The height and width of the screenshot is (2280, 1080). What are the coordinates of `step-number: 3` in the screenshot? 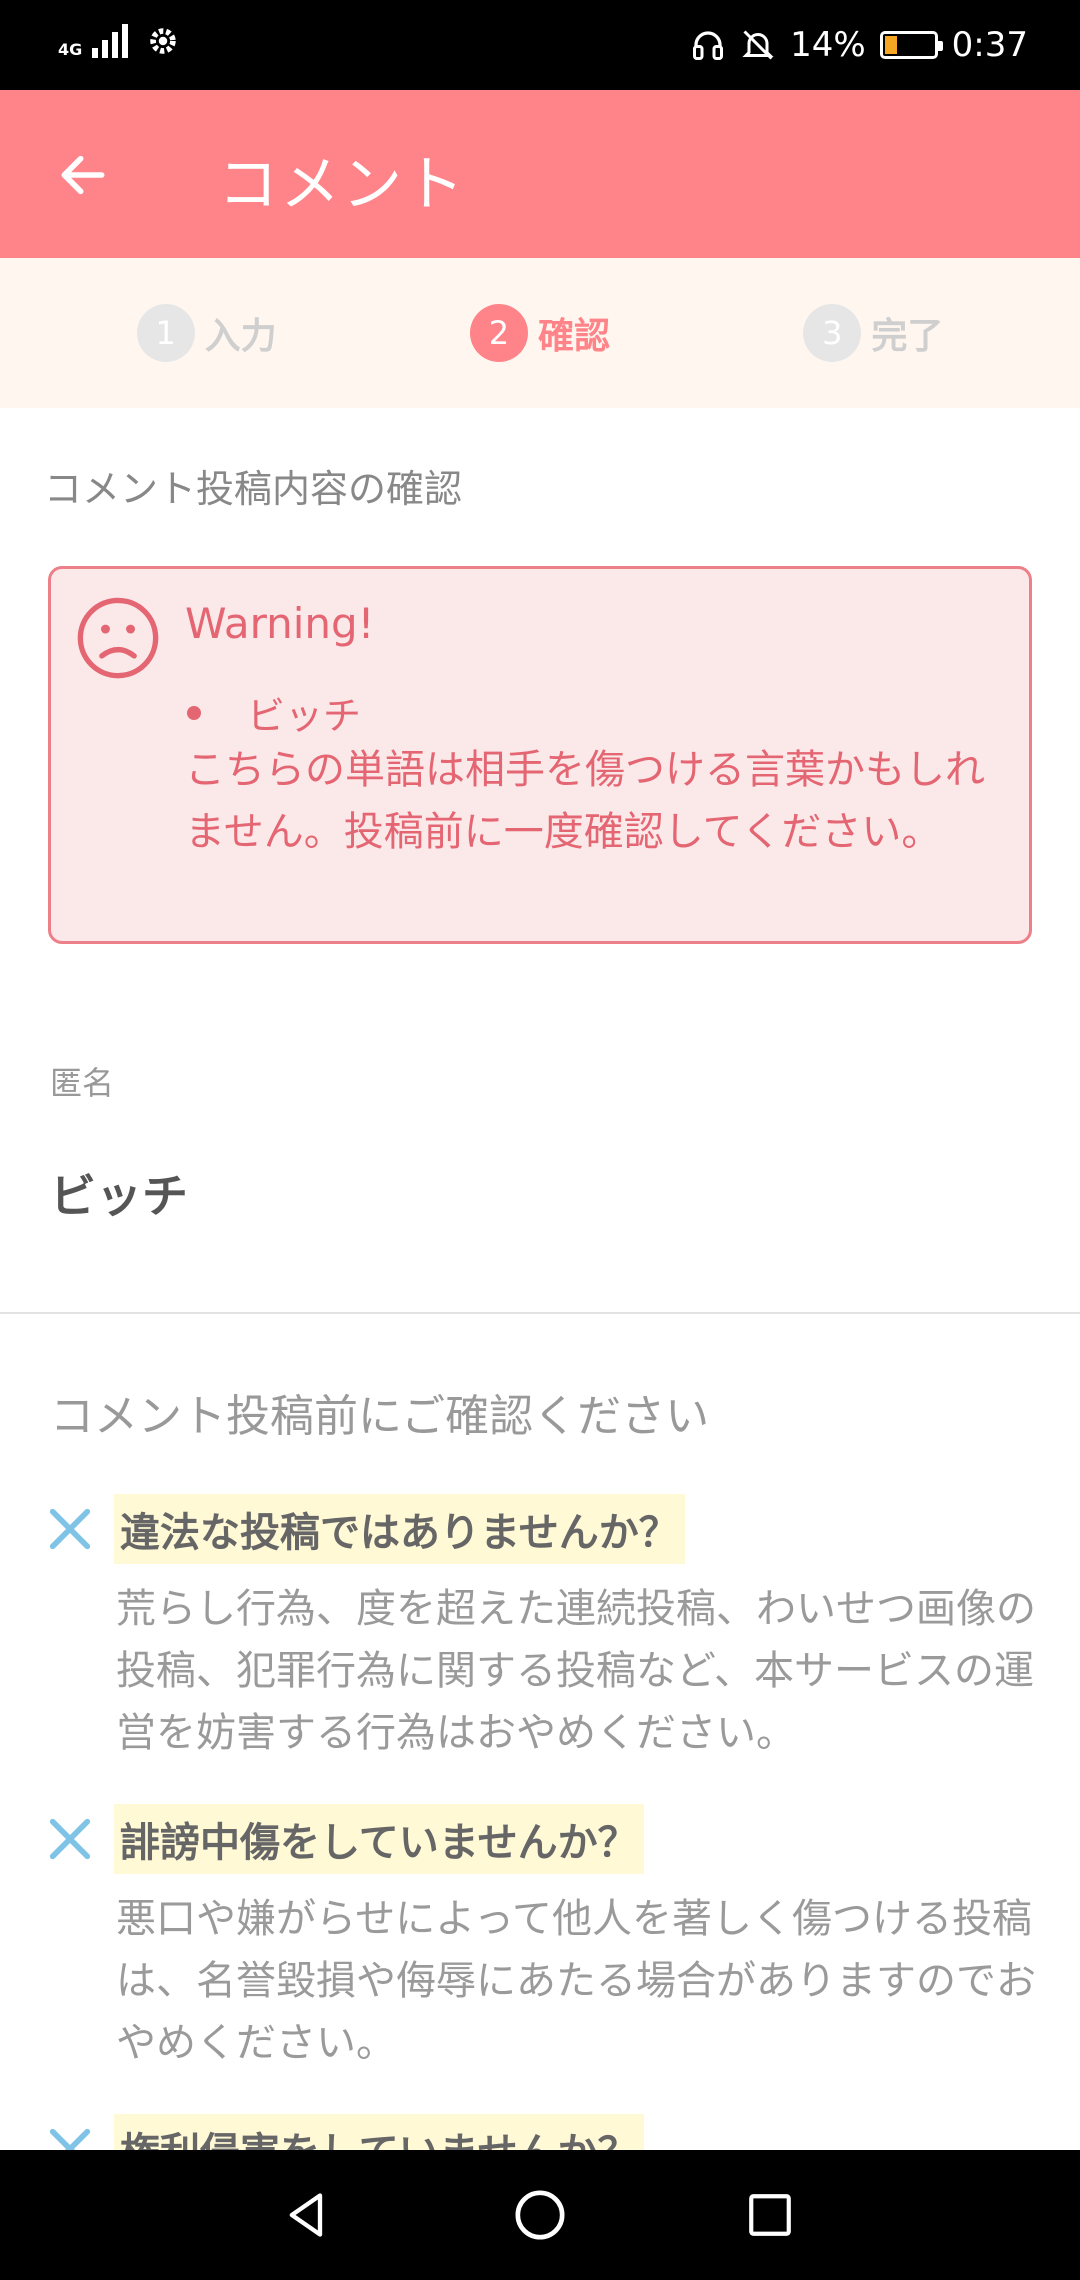 It's located at (832, 333).